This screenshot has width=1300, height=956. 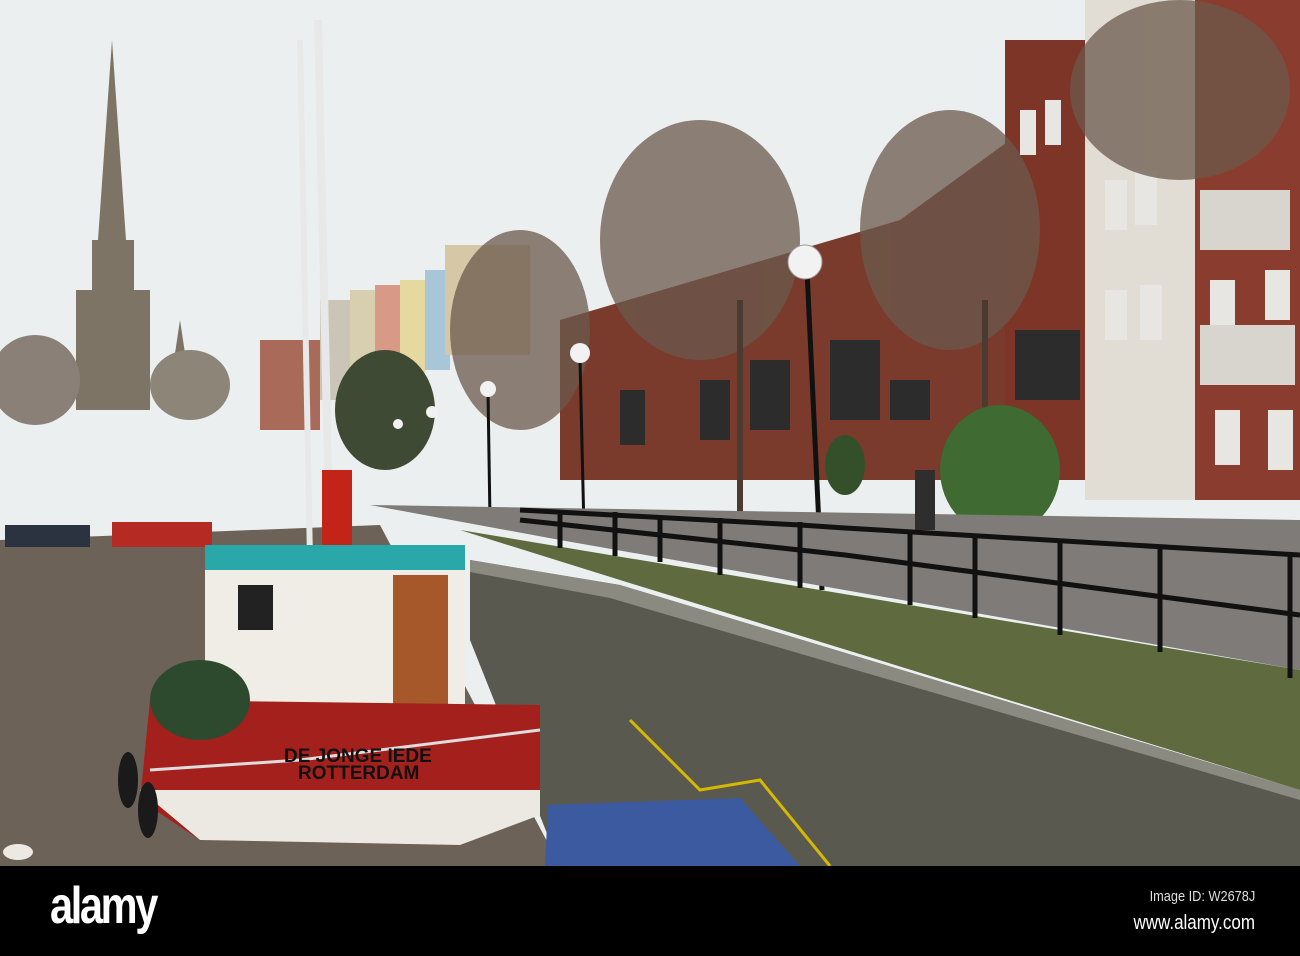 What do you see at coordinates (1202, 896) in the screenshot?
I see `image-id: Image ID: W2678J` at bounding box center [1202, 896].